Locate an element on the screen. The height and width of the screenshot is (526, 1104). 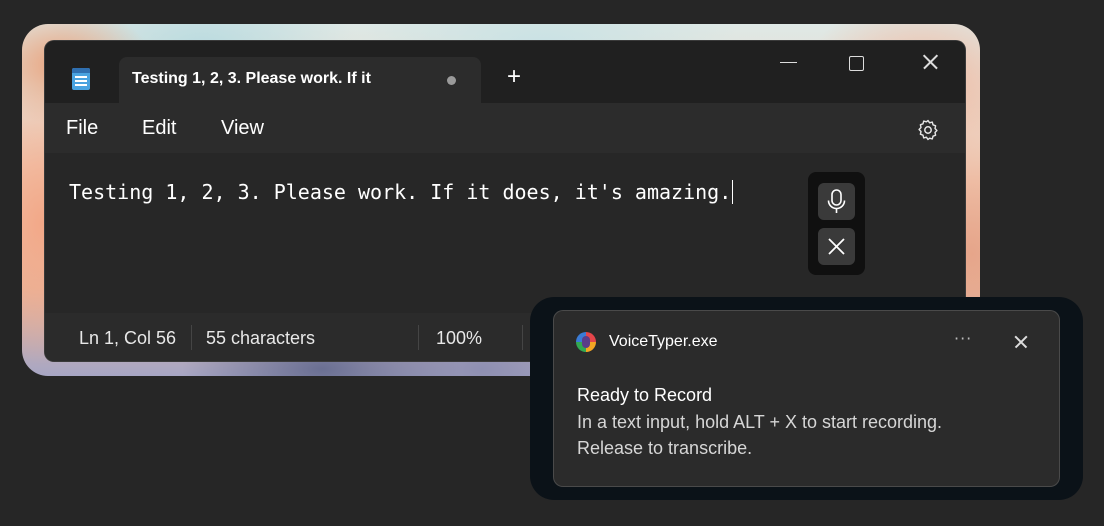
gear-icon is located at coordinates (928, 130).